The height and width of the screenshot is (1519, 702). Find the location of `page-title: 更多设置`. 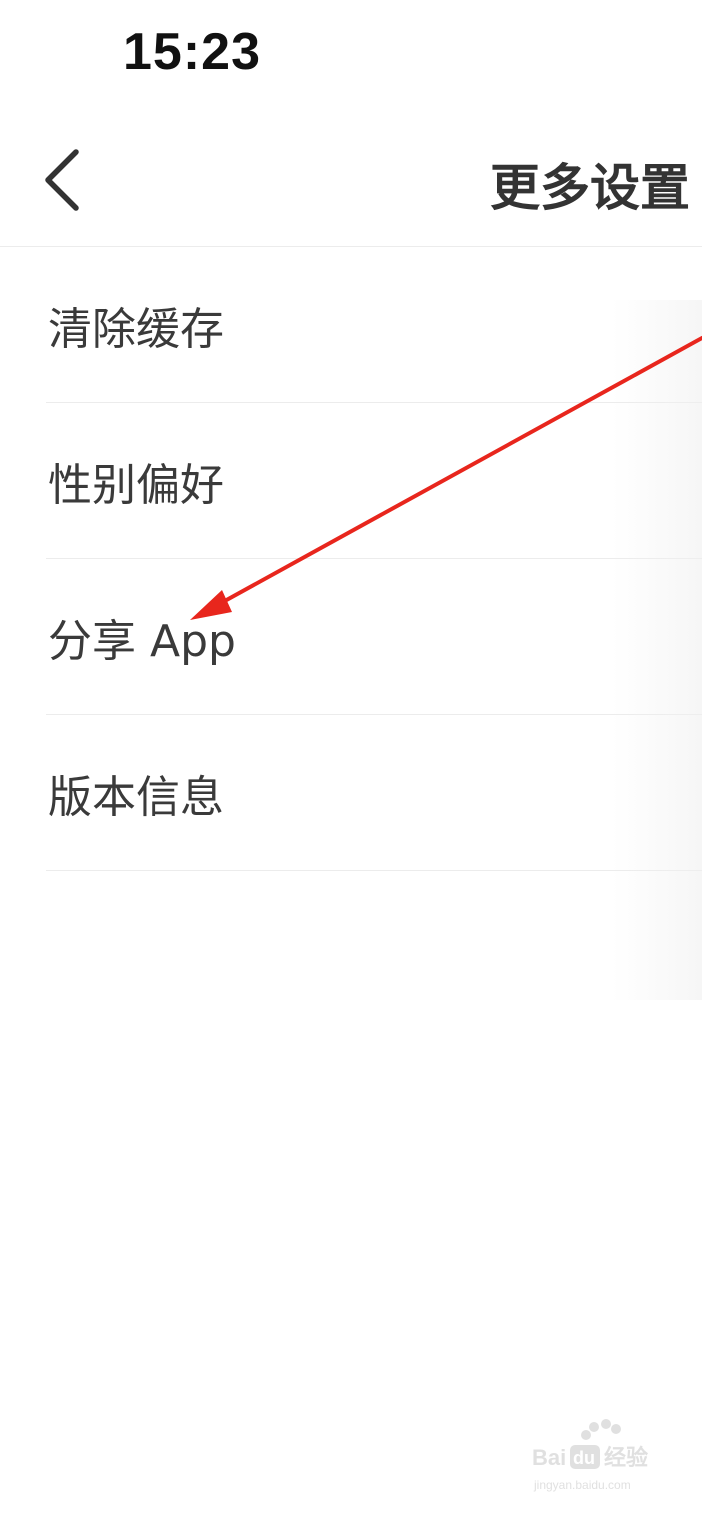

page-title: 更多设置 is located at coordinates (590, 188).